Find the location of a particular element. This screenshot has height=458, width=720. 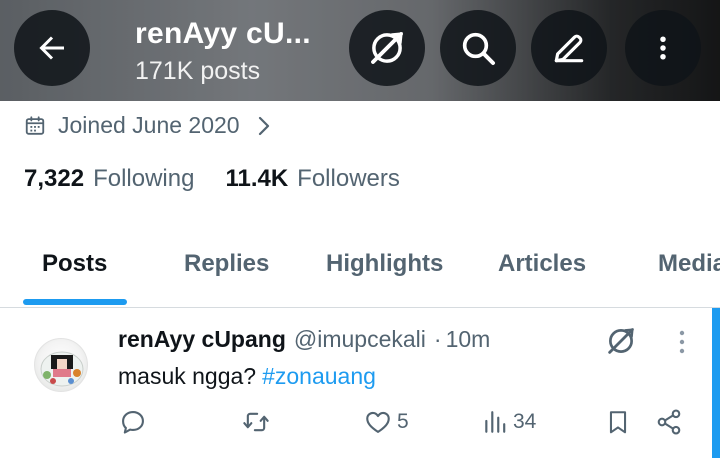

repost-button is located at coordinates (256, 422).